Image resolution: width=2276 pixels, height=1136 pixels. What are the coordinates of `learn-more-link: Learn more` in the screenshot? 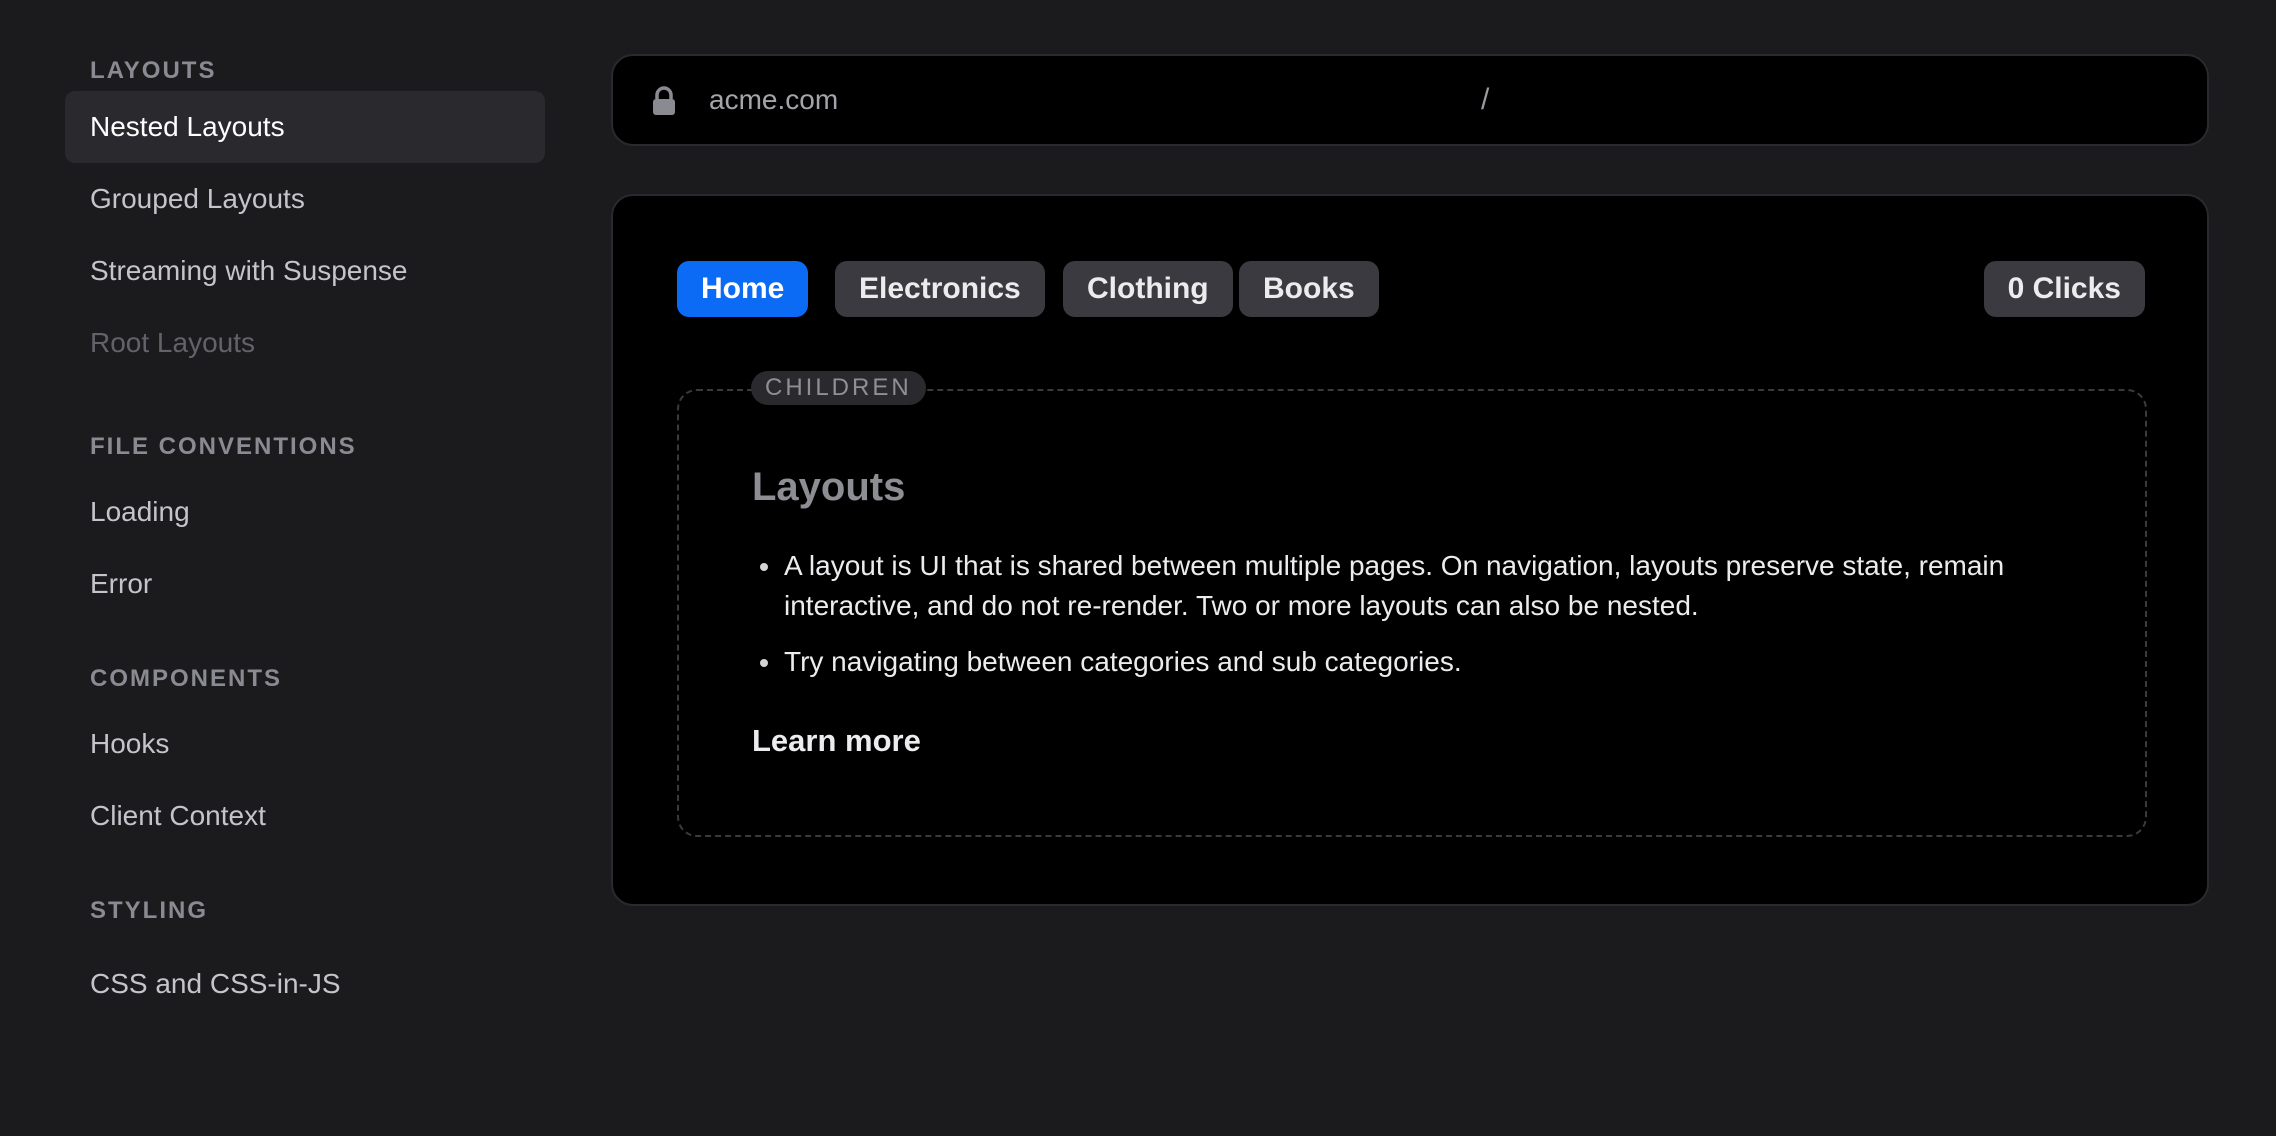 It's located at (836, 741).